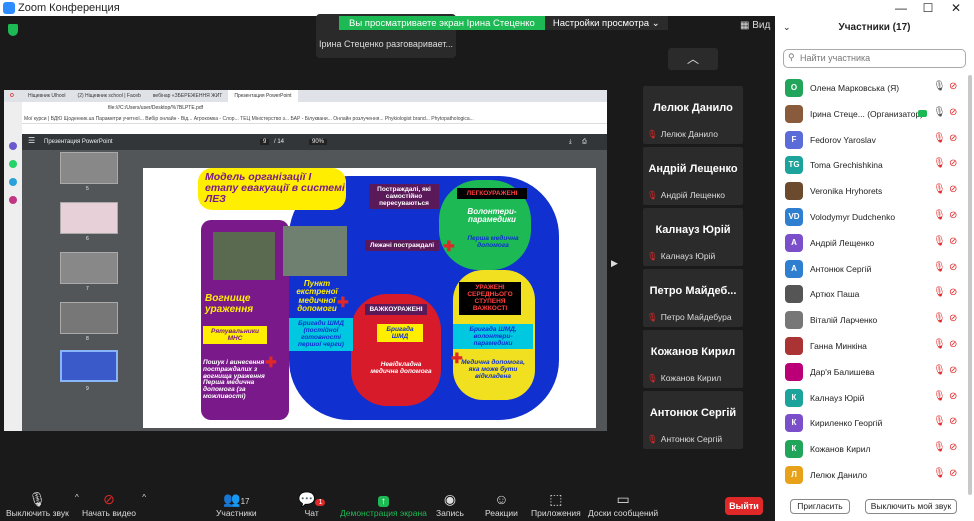 The image size is (974, 521). What do you see at coordinates (47, 96) in the screenshot?
I see `browser-tab: Ніщевник Ulhool` at bounding box center [47, 96].